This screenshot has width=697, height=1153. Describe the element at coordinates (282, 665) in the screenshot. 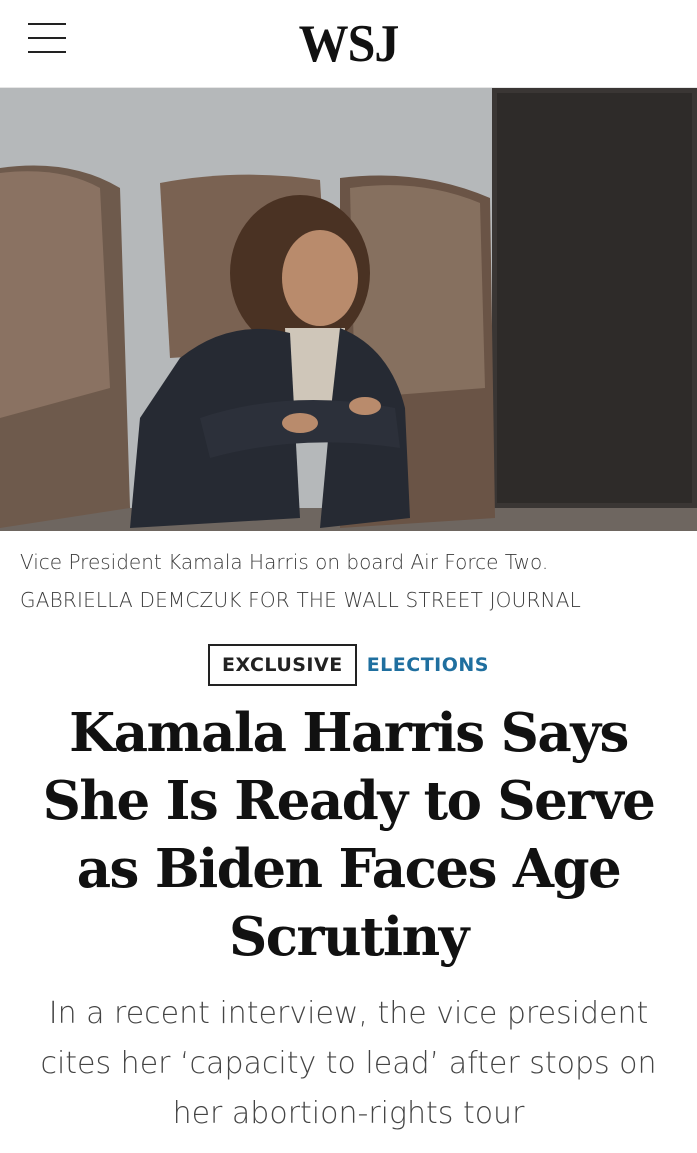

I see `exclusive-badge: EXCLUSIVE` at that location.